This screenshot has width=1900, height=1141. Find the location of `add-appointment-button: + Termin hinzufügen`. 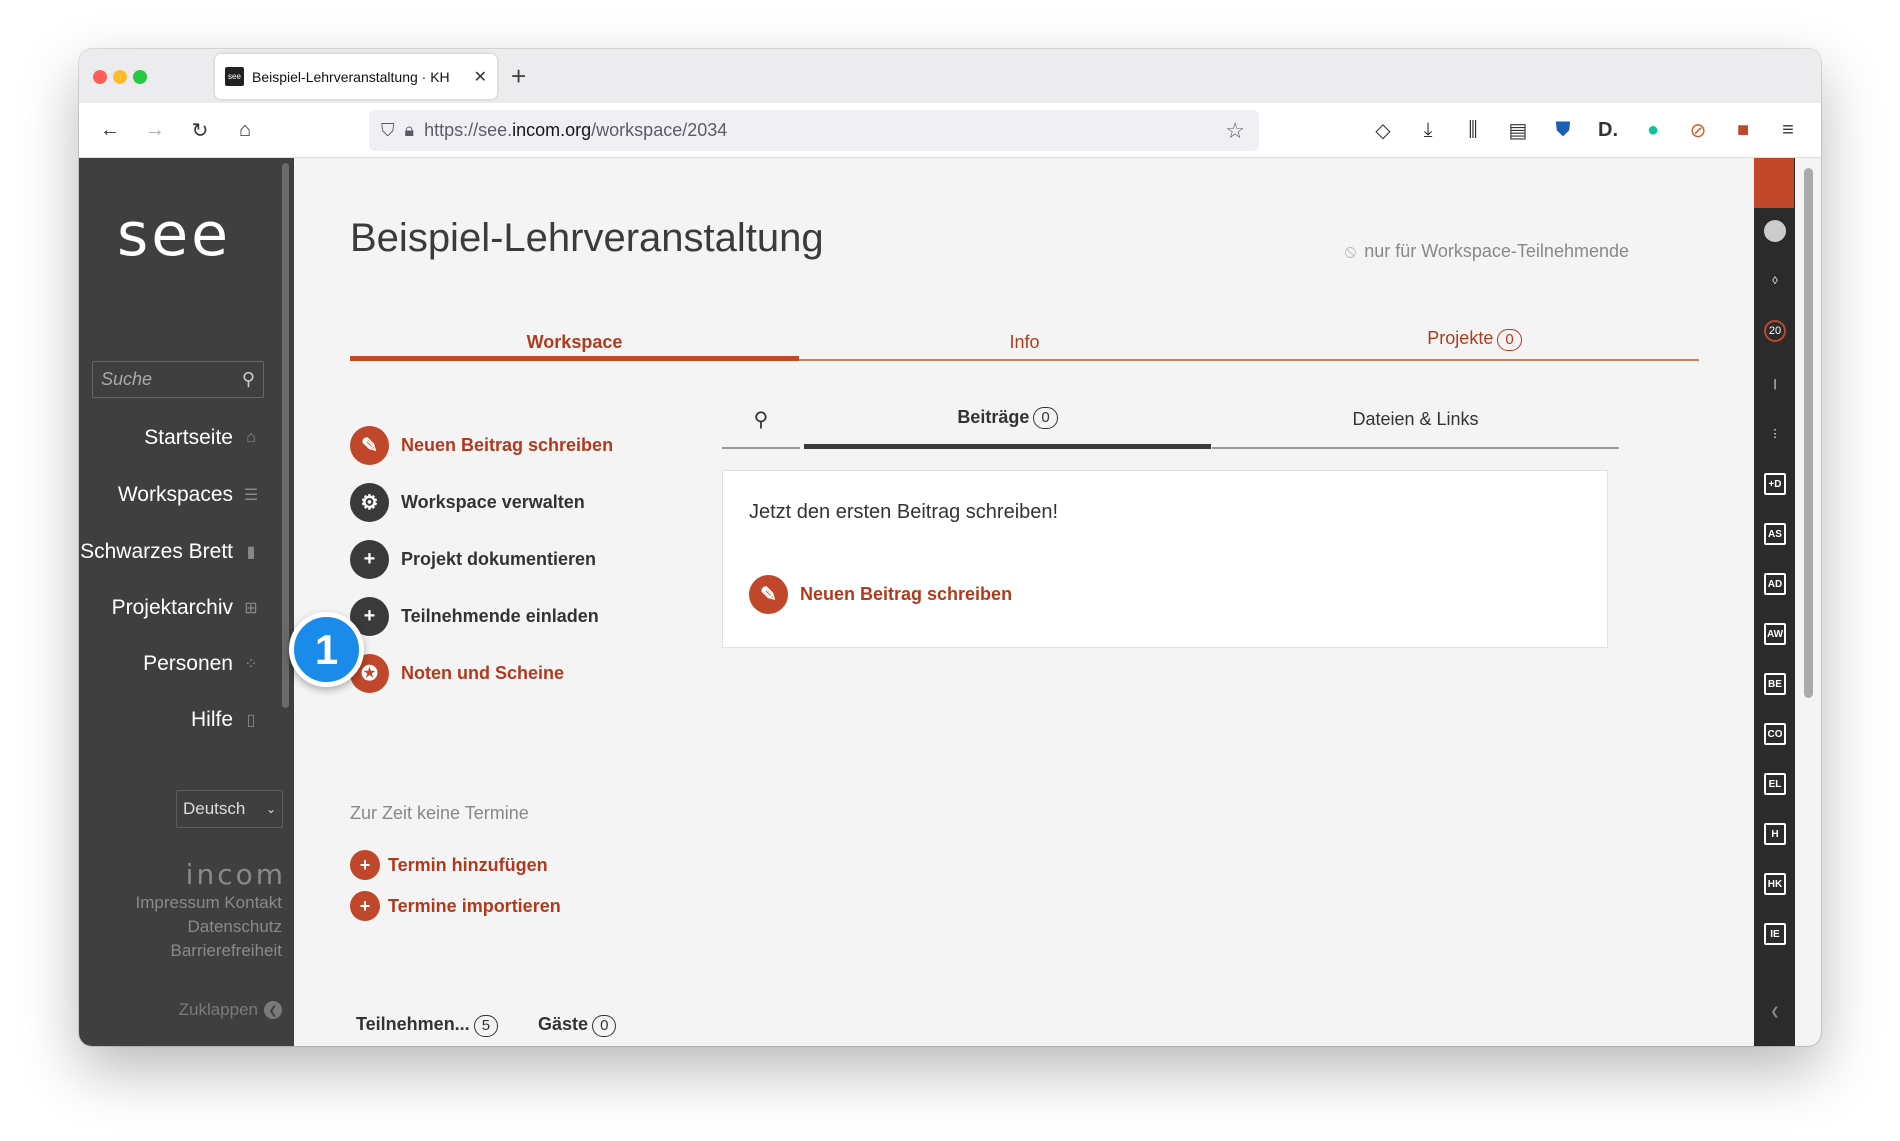

add-appointment-button: + Termin hinzufügen is located at coordinates (449, 865).